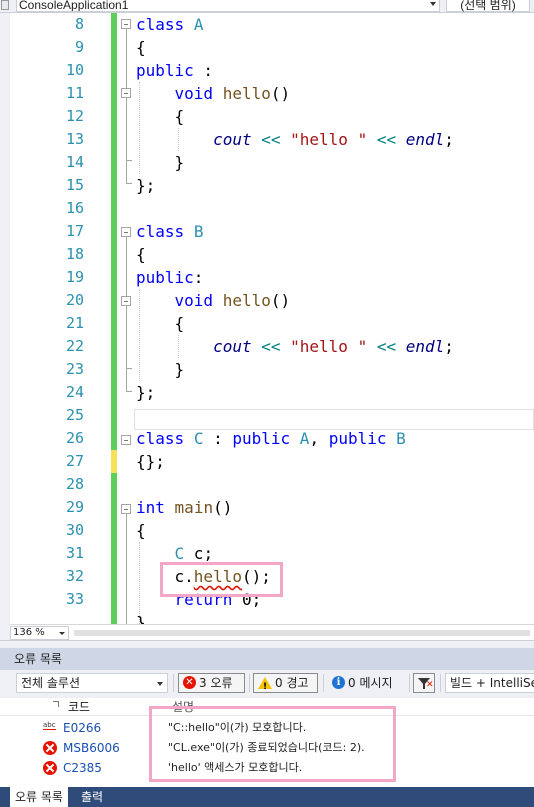 The image size is (534, 807). What do you see at coordinates (92, 797) in the screenshot?
I see `tab-output: 출력` at bounding box center [92, 797].